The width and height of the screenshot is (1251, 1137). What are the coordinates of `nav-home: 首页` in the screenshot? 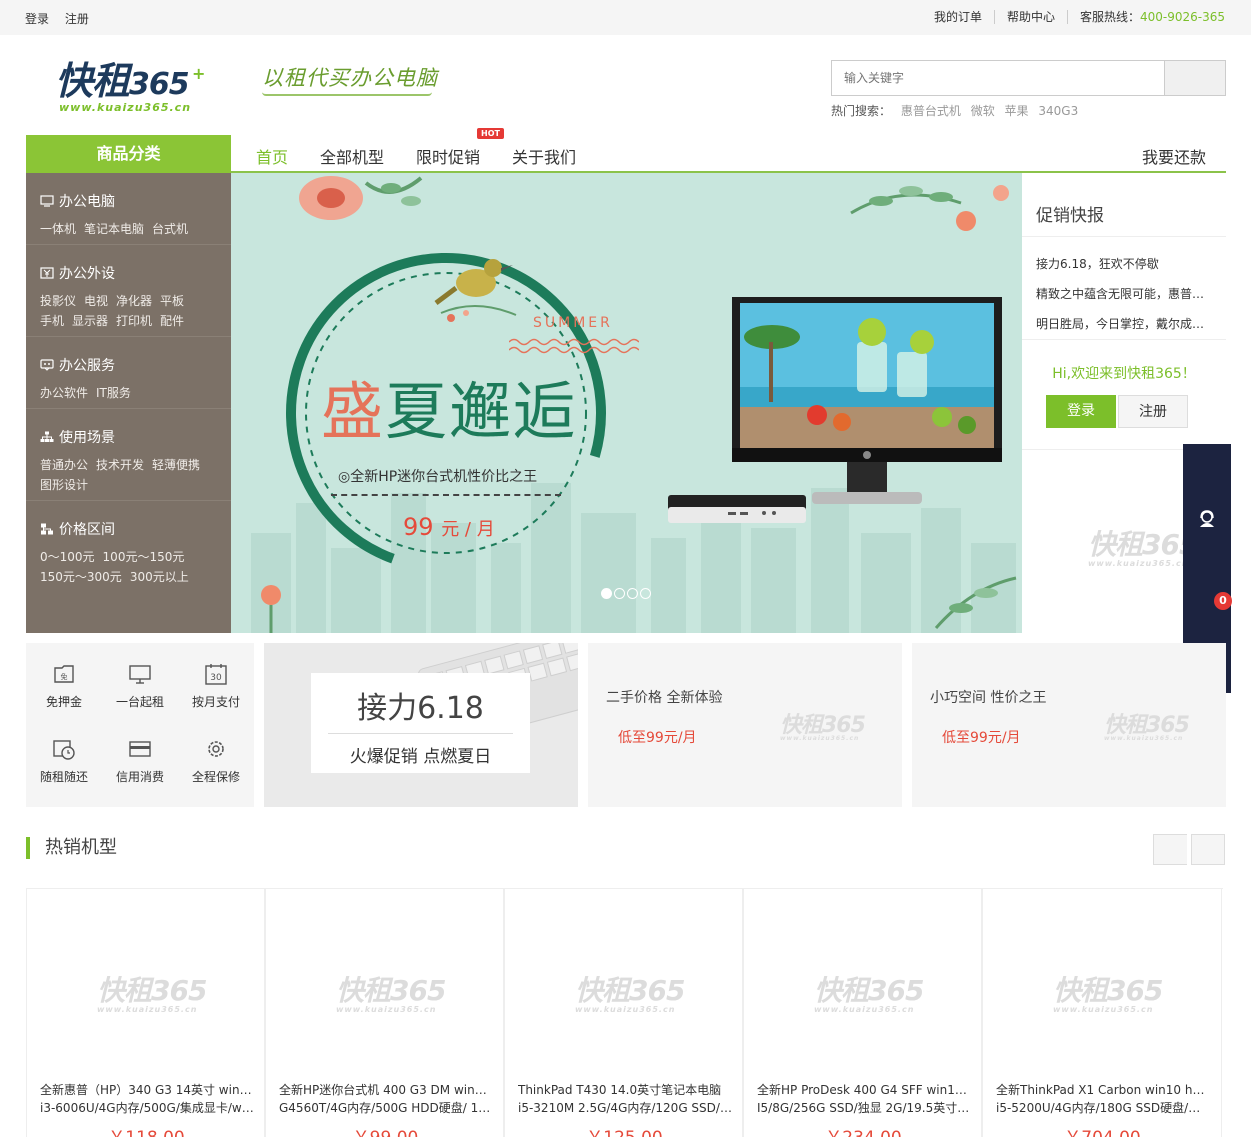 It's located at (272, 156).